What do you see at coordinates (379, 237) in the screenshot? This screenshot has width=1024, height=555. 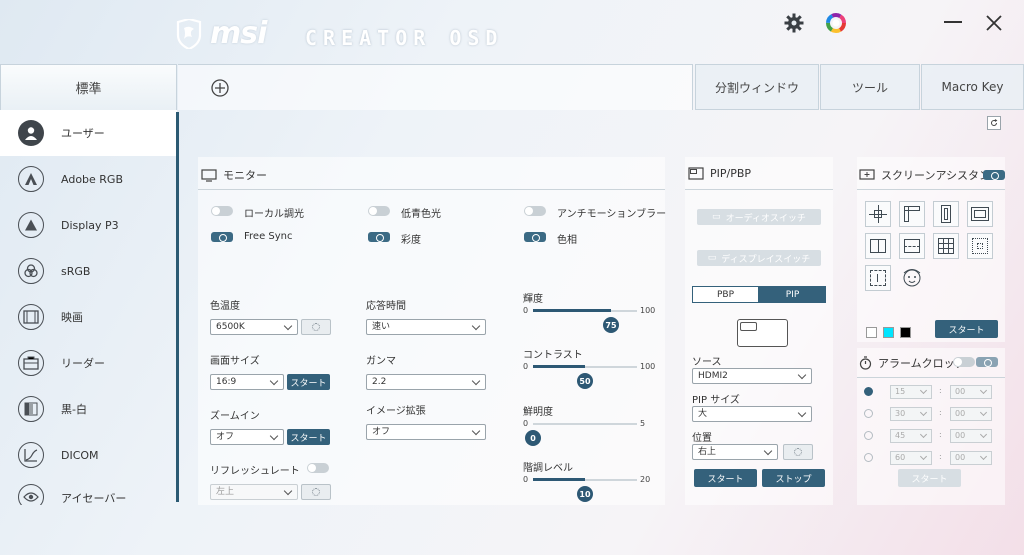 I see `saturation-setting-button` at bounding box center [379, 237].